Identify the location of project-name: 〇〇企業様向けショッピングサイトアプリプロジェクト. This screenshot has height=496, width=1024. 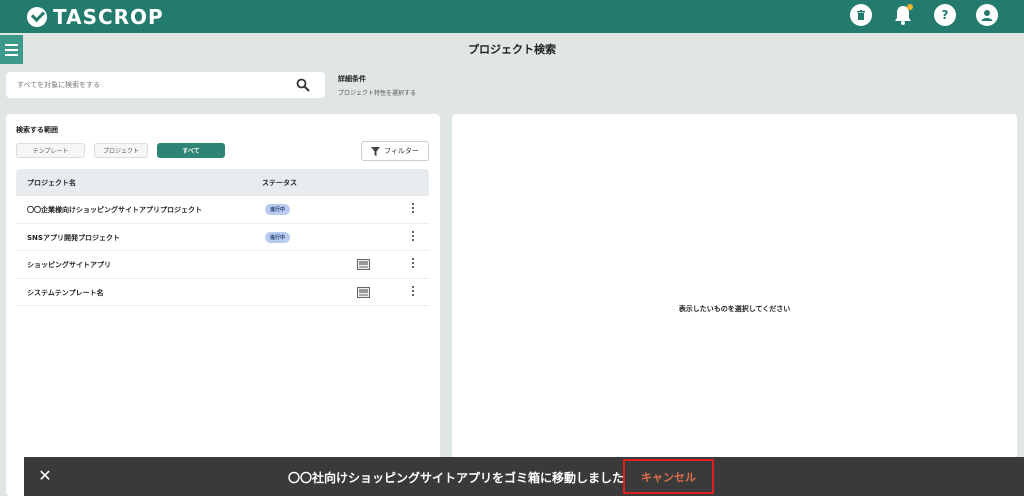
(114, 210).